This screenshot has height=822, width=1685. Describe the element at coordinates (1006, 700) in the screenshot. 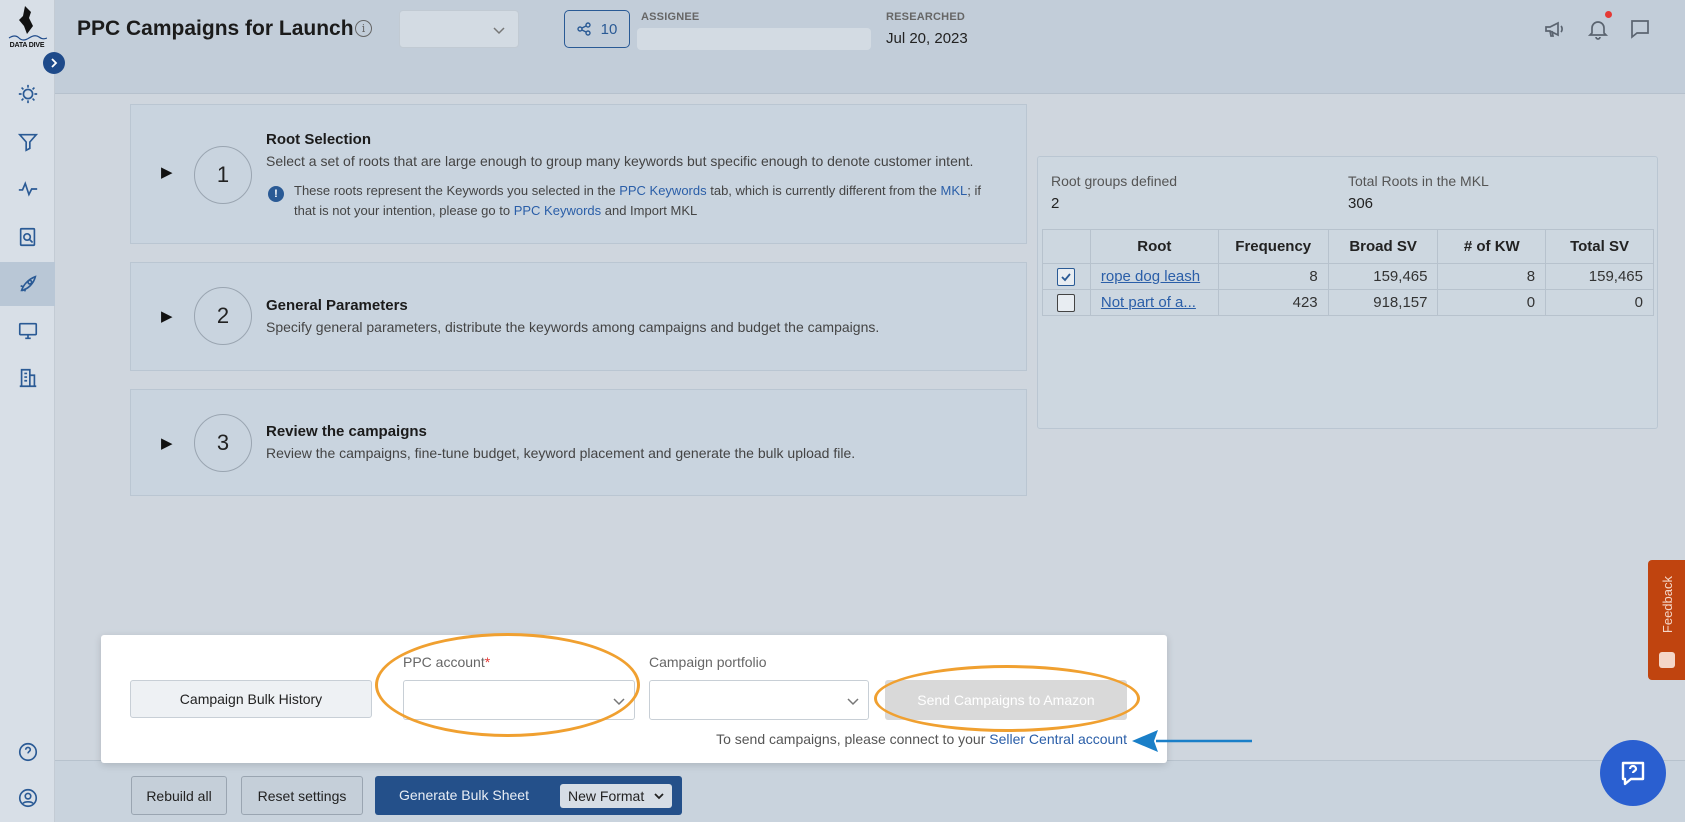

I see `send-campaigns-button: Send Campaigns to Amazon` at that location.